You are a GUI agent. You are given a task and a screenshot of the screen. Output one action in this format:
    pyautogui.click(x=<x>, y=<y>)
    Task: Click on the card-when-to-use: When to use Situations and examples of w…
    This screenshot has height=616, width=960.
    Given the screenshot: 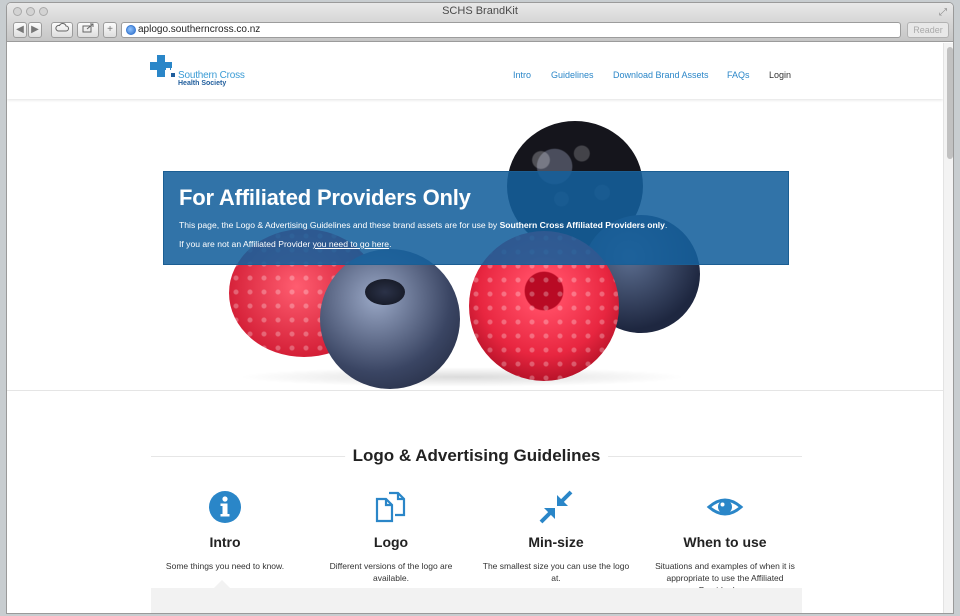 What is the action you would take?
    pyautogui.click(x=725, y=543)
    